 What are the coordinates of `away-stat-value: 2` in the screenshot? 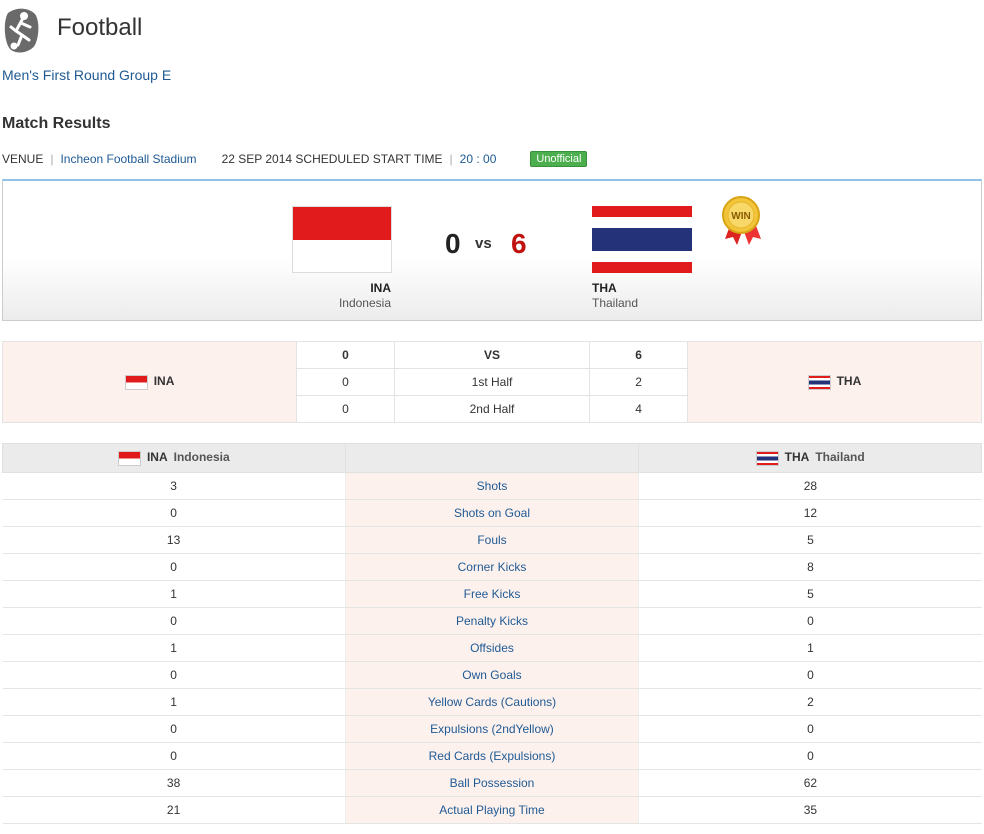 It's located at (810, 702).